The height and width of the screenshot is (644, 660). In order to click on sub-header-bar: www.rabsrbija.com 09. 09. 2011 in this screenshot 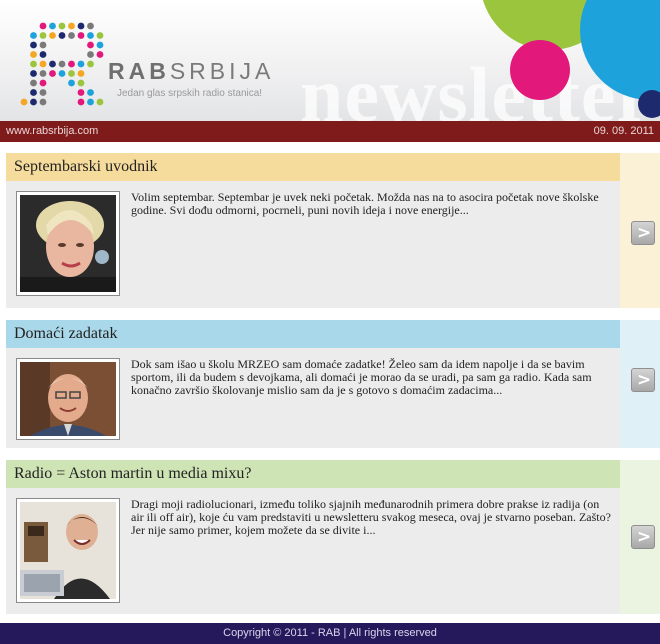, I will do `click(330, 131)`.